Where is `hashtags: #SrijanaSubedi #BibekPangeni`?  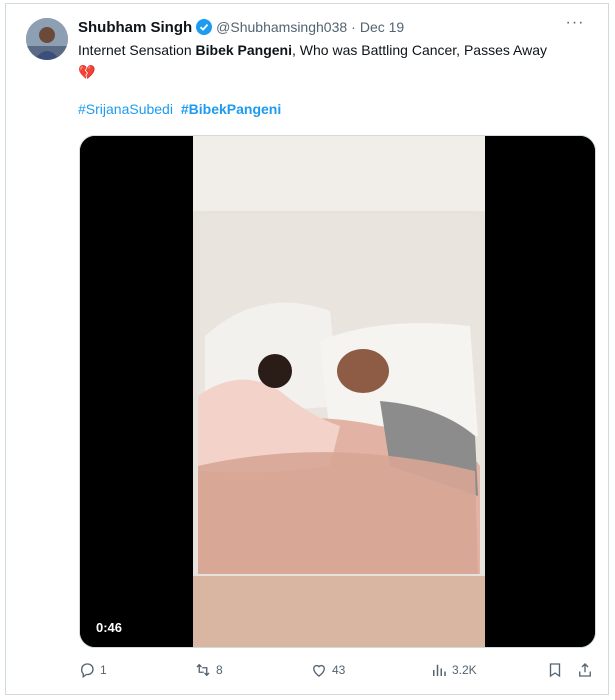
hashtags: #SrijanaSubedi #BibekPangeni is located at coordinates (181, 109).